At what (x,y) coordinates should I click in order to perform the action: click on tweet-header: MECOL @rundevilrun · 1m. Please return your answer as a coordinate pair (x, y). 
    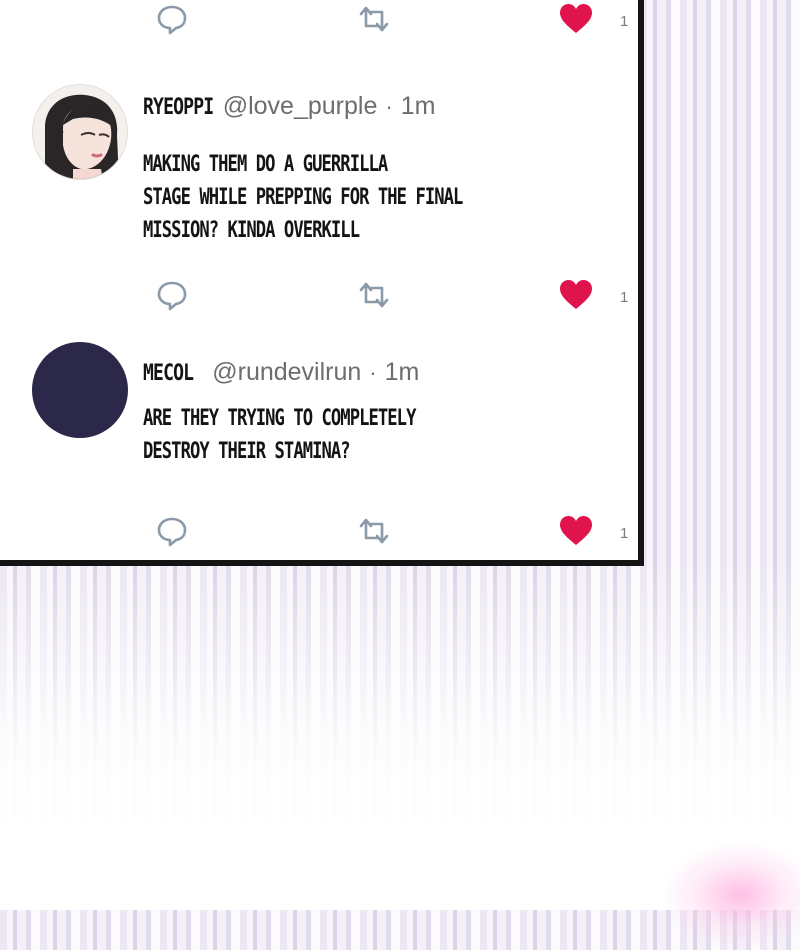
    Looking at the image, I should click on (281, 372).